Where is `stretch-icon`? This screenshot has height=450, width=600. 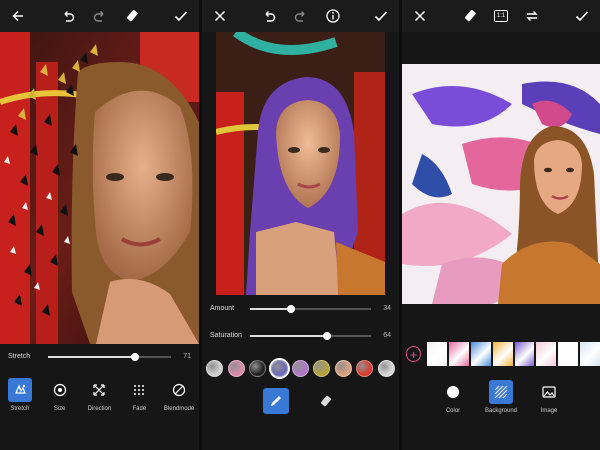 stretch-icon is located at coordinates (20, 390).